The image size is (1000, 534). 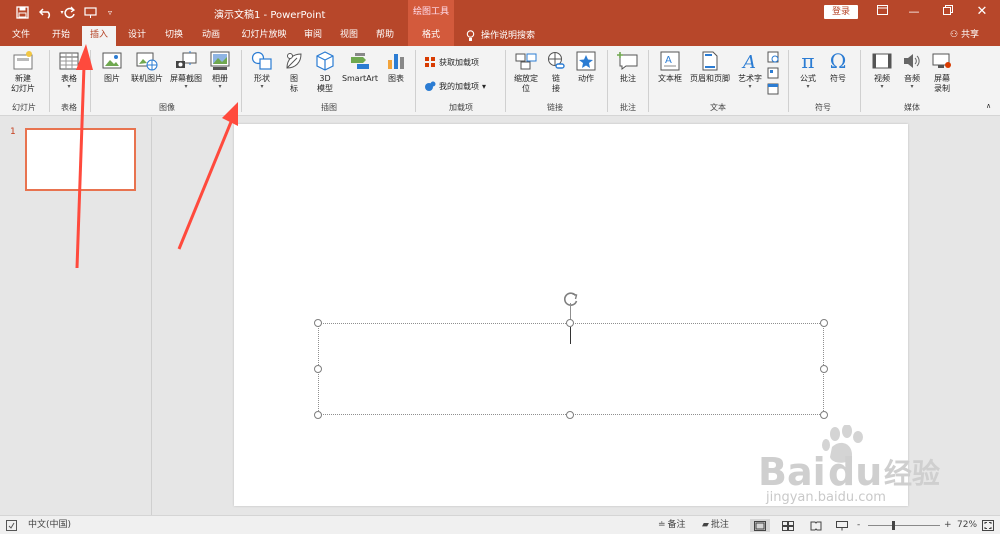 I want to click on my-addins-button: 我的加载项 ▾, so click(x=455, y=86).